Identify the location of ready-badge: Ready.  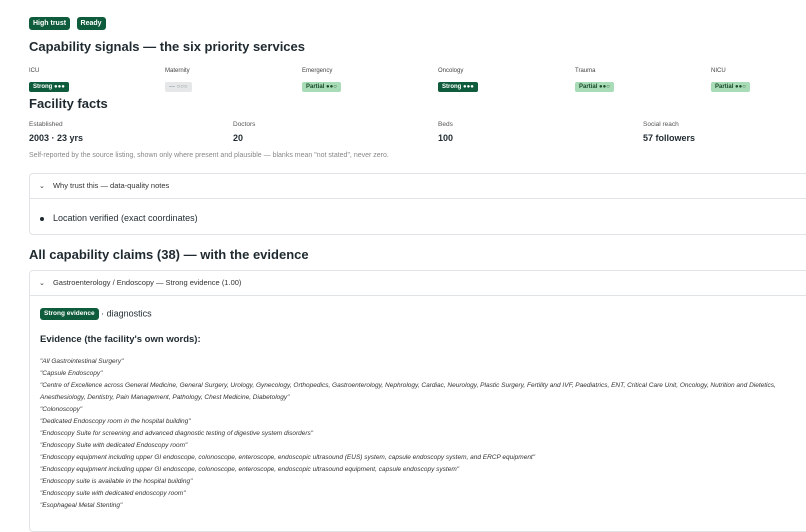
(91, 23).